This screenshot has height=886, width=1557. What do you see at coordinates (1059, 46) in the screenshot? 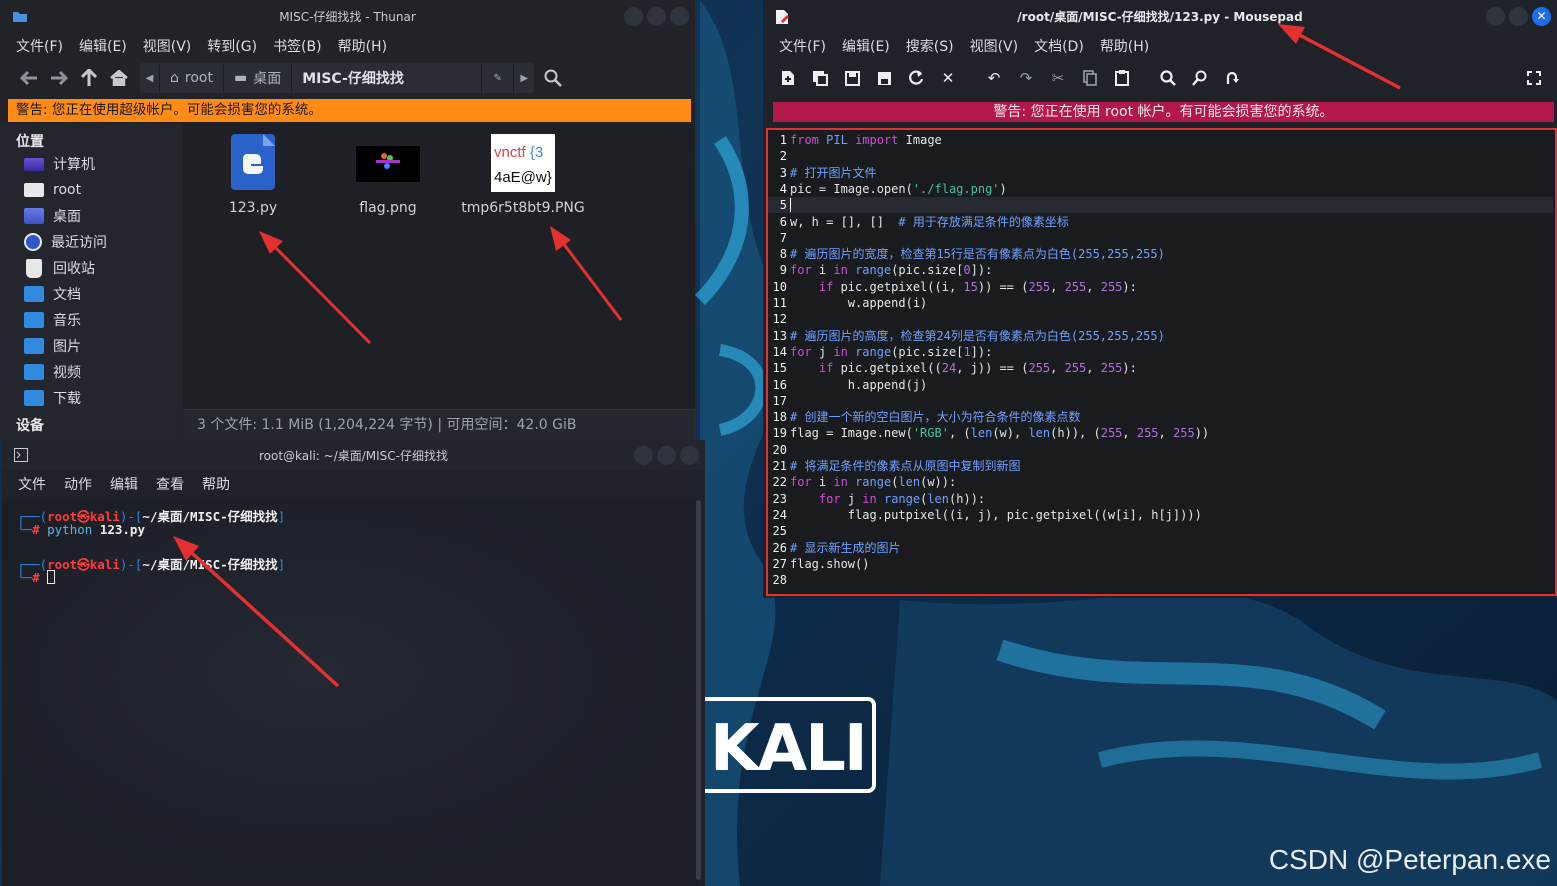
I see `menu-document: 文档(D)` at bounding box center [1059, 46].